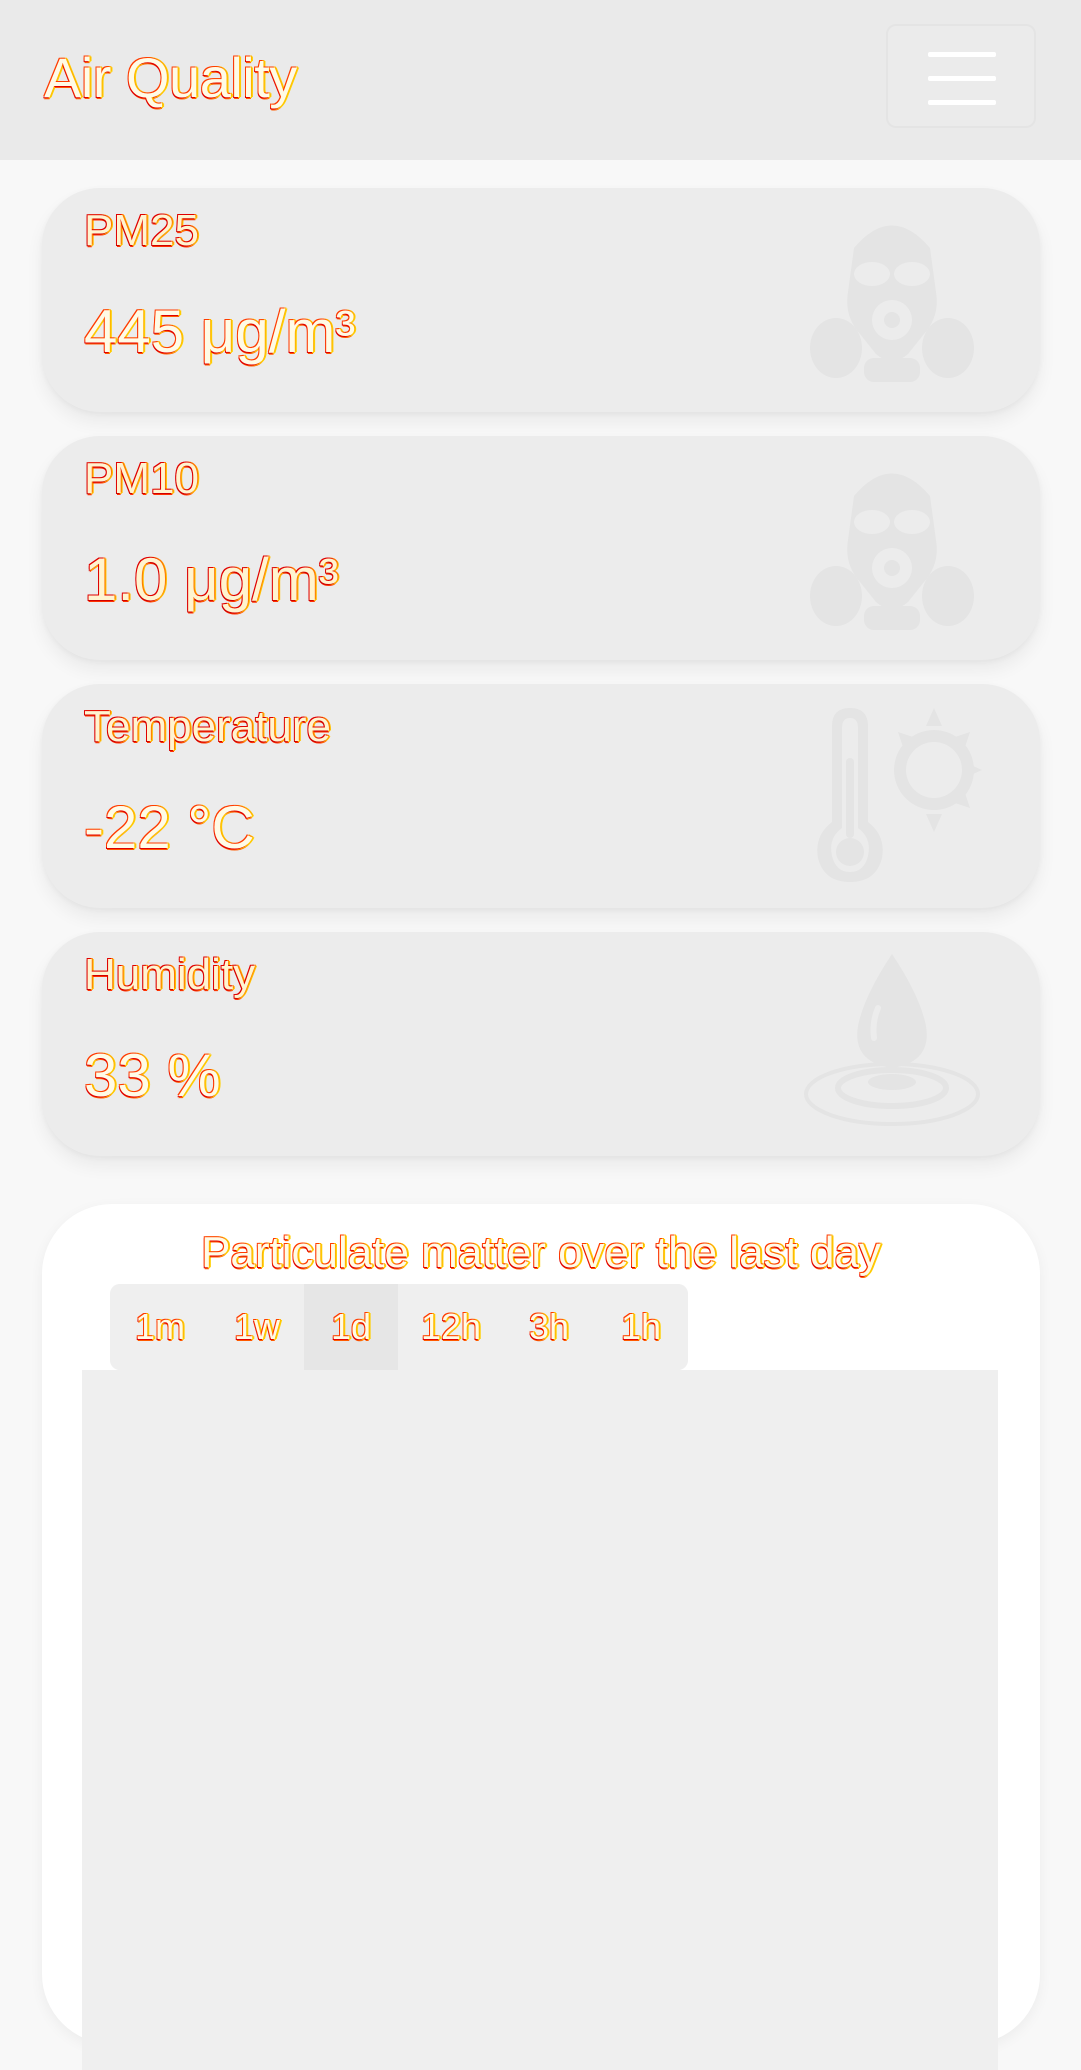  Describe the element at coordinates (160, 1327) in the screenshot. I see `range-button-1m: 1m` at that location.